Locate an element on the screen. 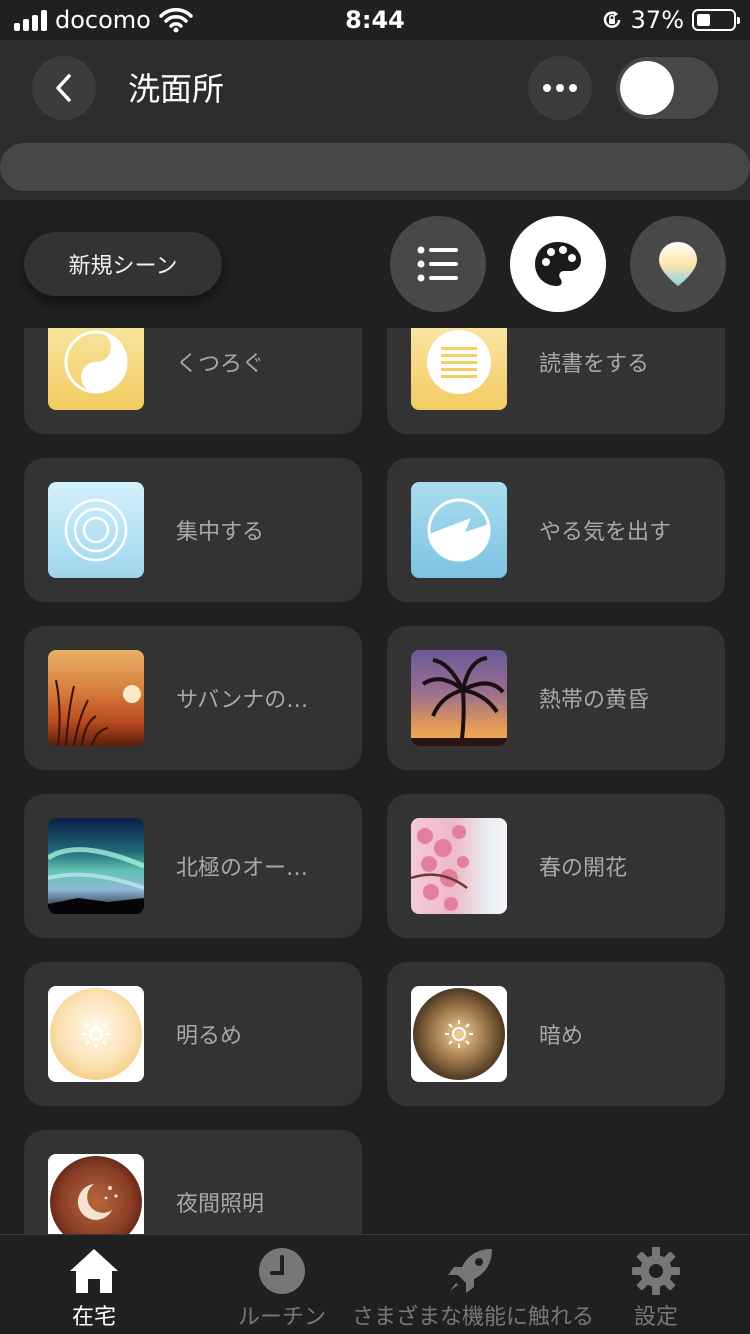 The height and width of the screenshot is (1334, 750). list-icon is located at coordinates (437, 264).